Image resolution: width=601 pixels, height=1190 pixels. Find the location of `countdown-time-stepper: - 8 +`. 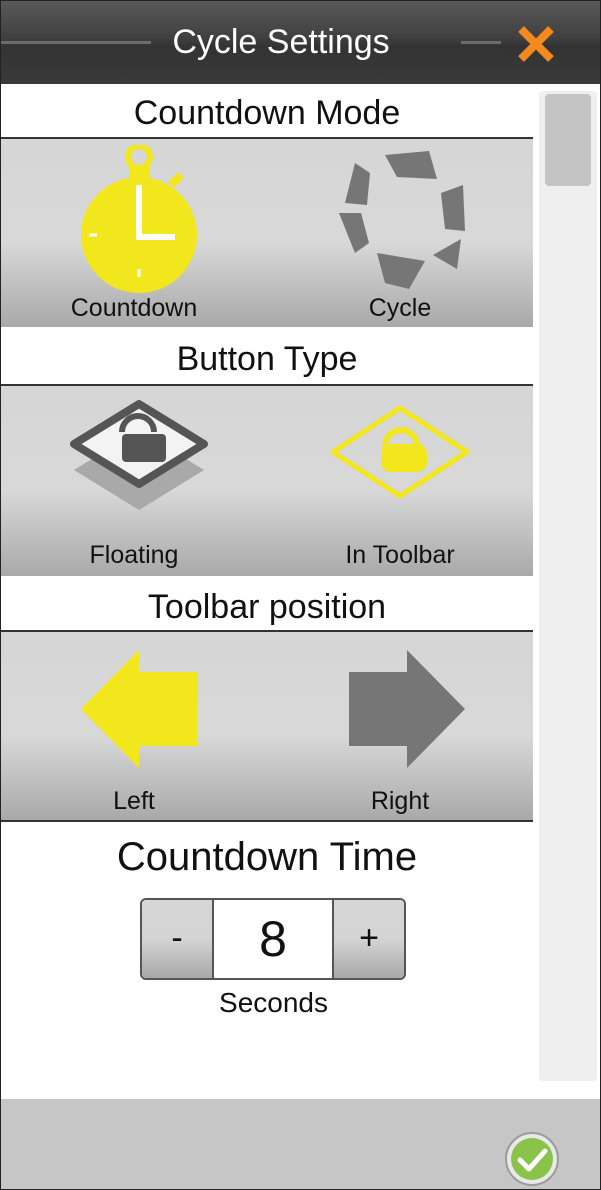

countdown-time-stepper: - 8 + is located at coordinates (273, 939).